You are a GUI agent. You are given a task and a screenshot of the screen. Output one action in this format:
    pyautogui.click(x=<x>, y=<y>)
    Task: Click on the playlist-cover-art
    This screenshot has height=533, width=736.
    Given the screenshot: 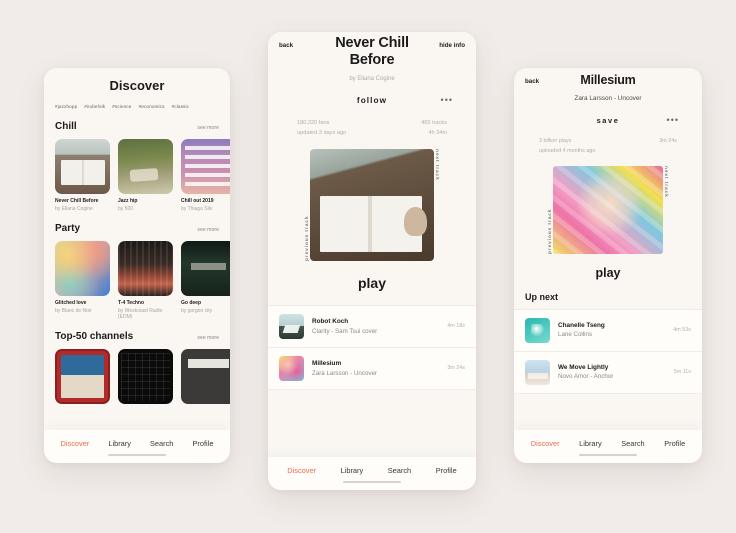 What is the action you would take?
    pyautogui.click(x=372, y=204)
    